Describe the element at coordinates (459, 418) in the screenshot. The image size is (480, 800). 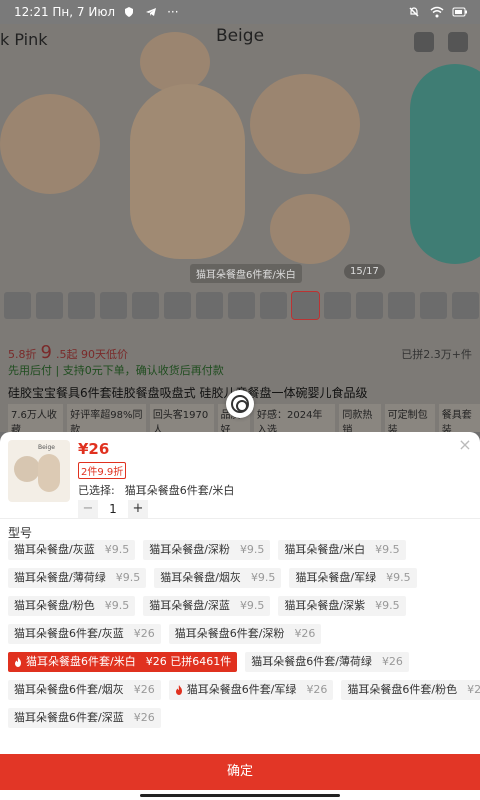
I see `tag: 餐具套装` at that location.